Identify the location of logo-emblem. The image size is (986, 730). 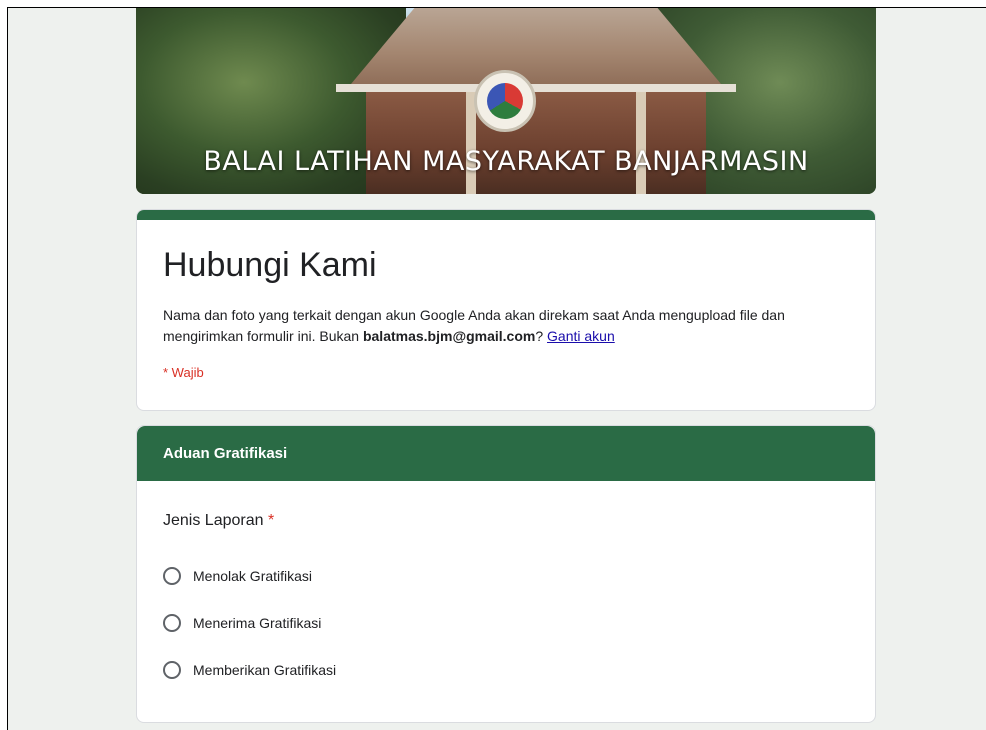
(505, 101).